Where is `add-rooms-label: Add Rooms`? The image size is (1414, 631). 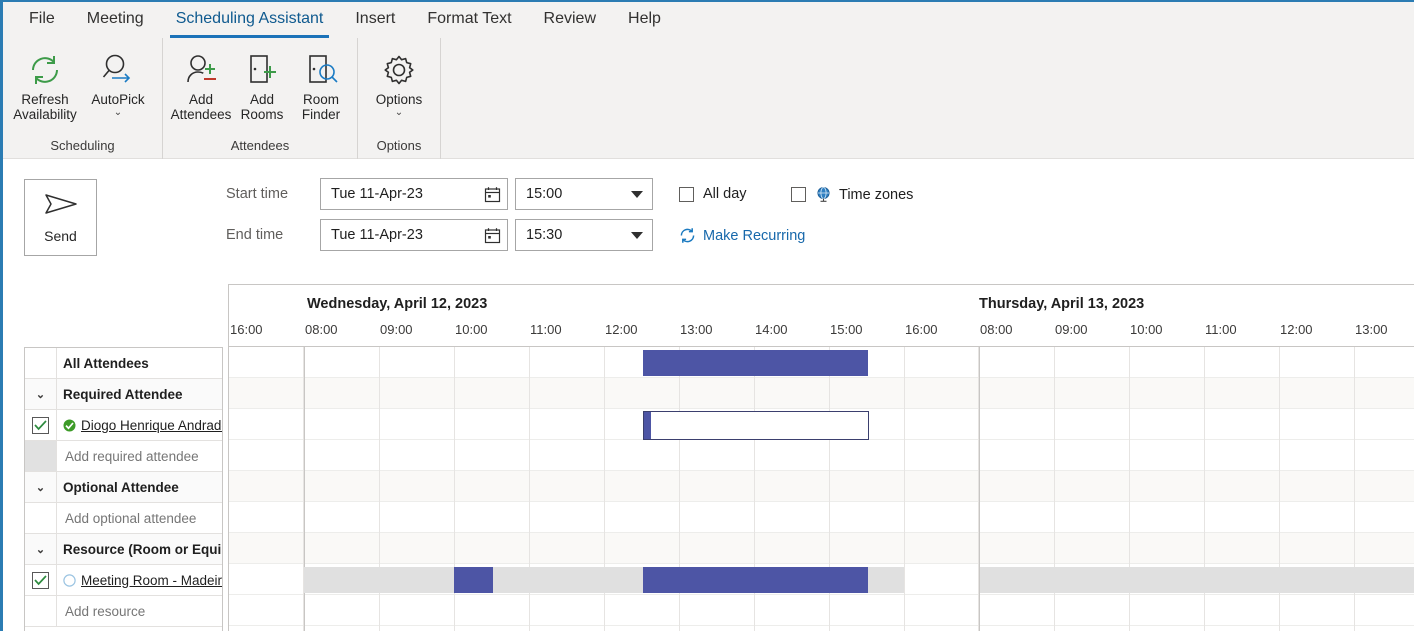 add-rooms-label: Add Rooms is located at coordinates (262, 107).